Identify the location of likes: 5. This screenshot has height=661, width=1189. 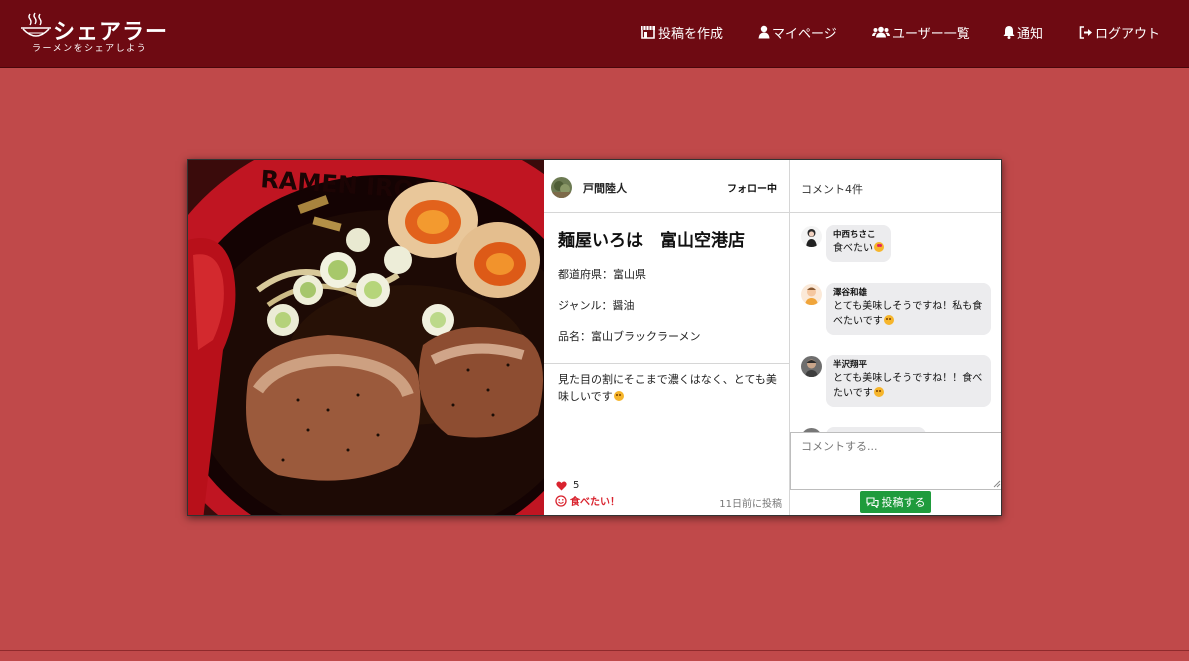
(567, 485).